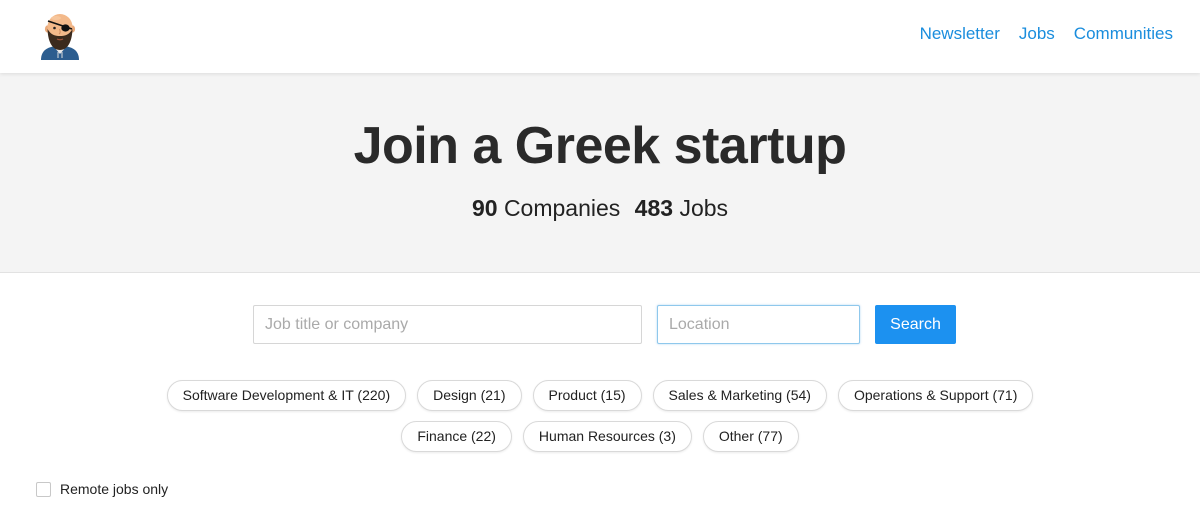 This screenshot has width=1200, height=511. Describe the element at coordinates (286, 395) in the screenshot. I see `category-pill-software-development: Software Development & IT (220)` at that location.